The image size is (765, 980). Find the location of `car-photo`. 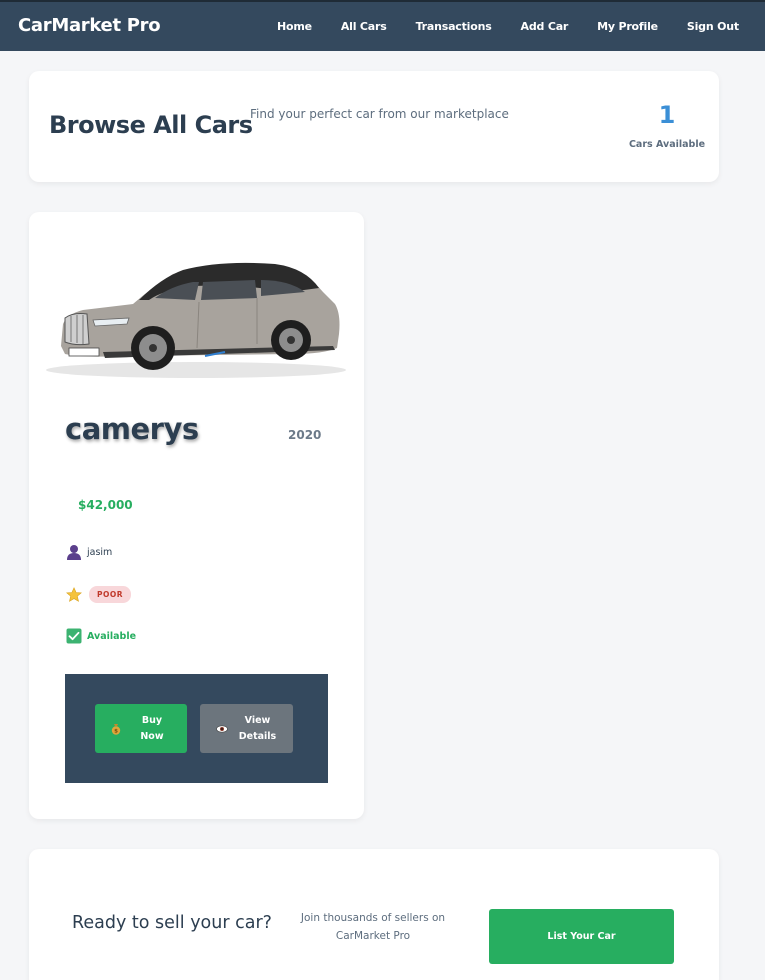

car-photo is located at coordinates (196, 320).